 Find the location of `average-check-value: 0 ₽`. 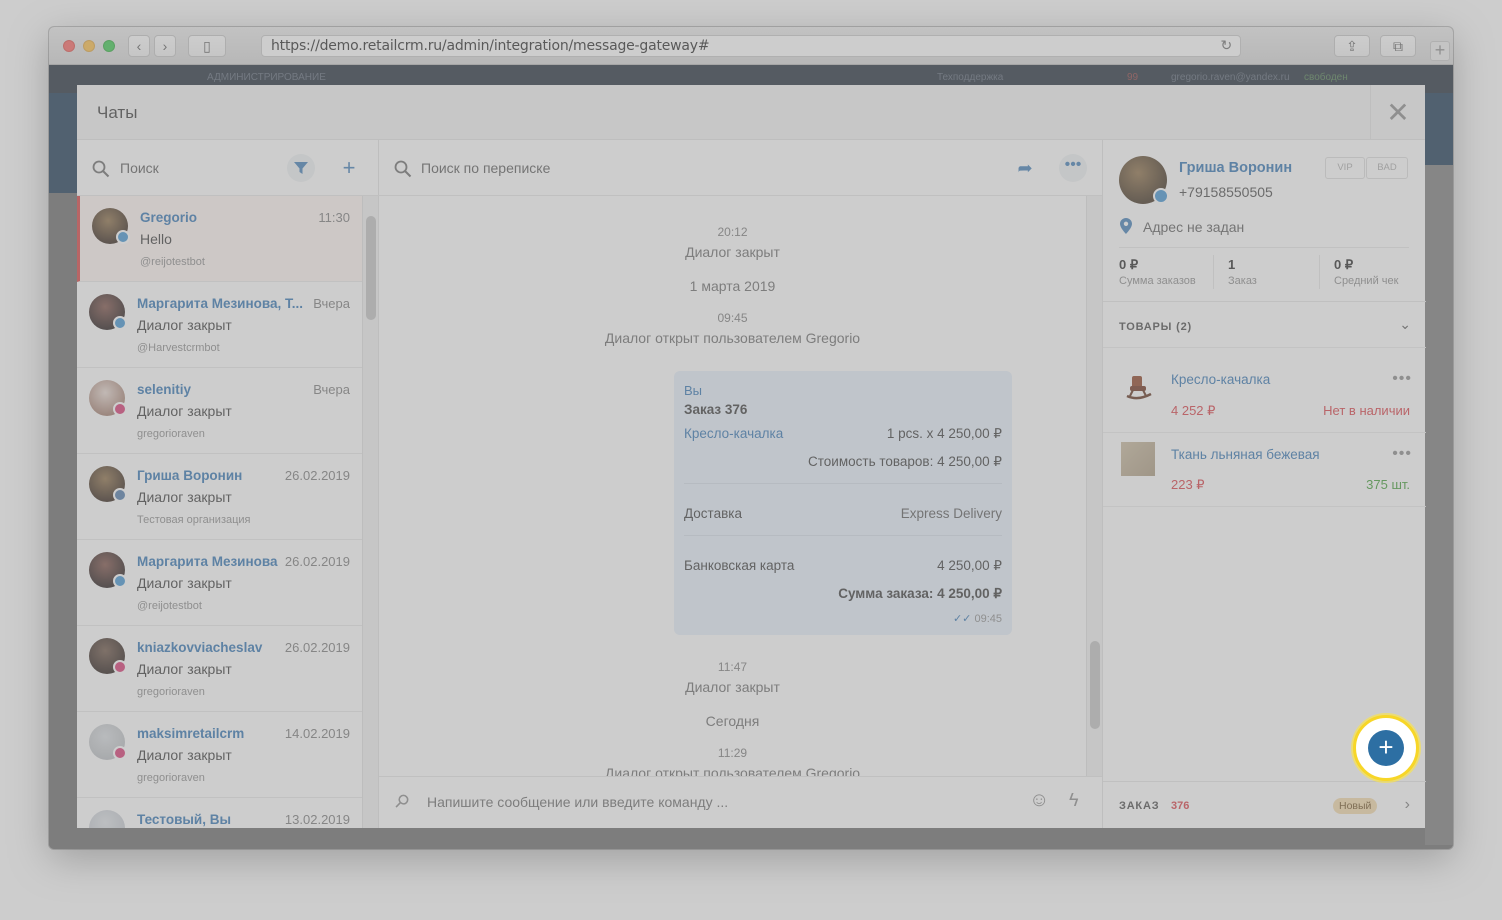

average-check-value: 0 ₽ is located at coordinates (1344, 264).